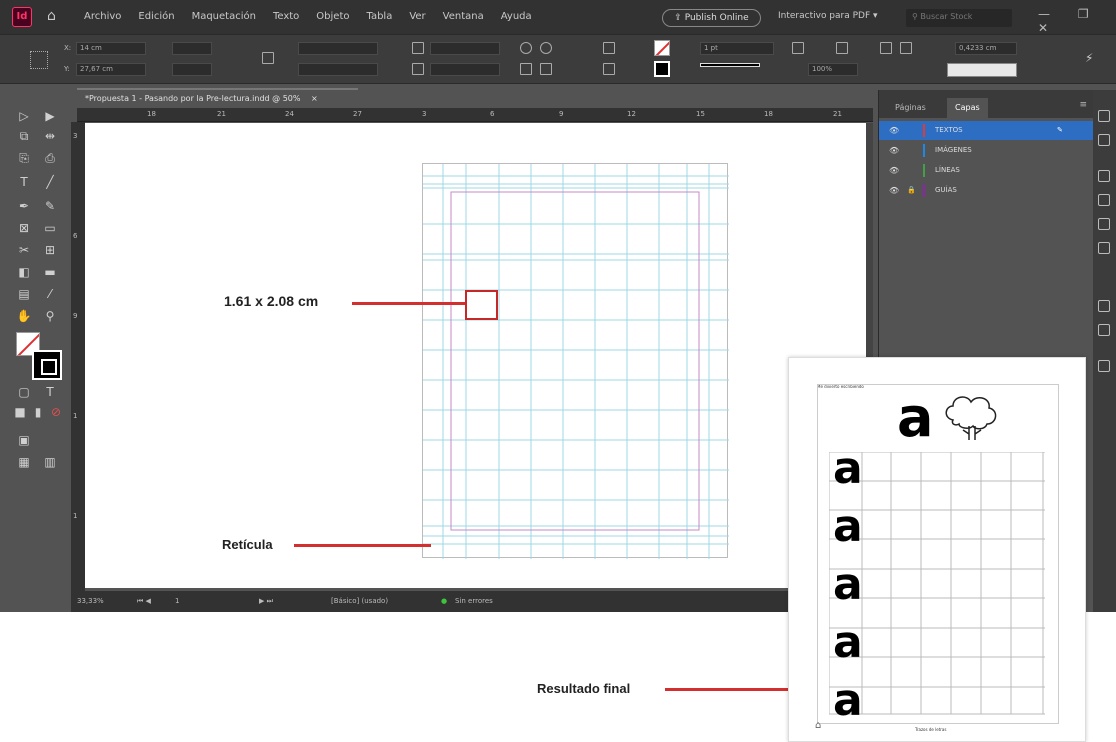 This screenshot has width=1116, height=742. Describe the element at coordinates (24, 116) in the screenshot. I see `selection-tool-icon: ▷` at that location.